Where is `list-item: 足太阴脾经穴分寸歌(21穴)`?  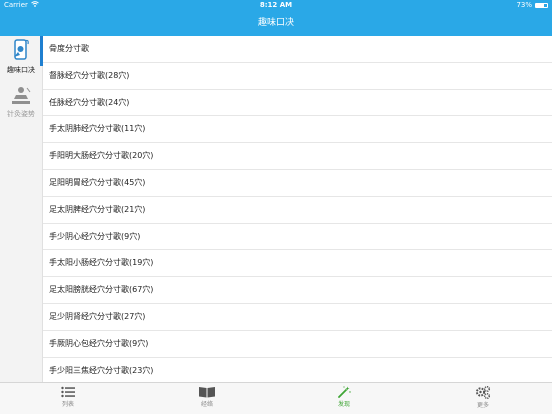 list-item: 足太阴脾经穴分寸歌(21穴) is located at coordinates (297, 210).